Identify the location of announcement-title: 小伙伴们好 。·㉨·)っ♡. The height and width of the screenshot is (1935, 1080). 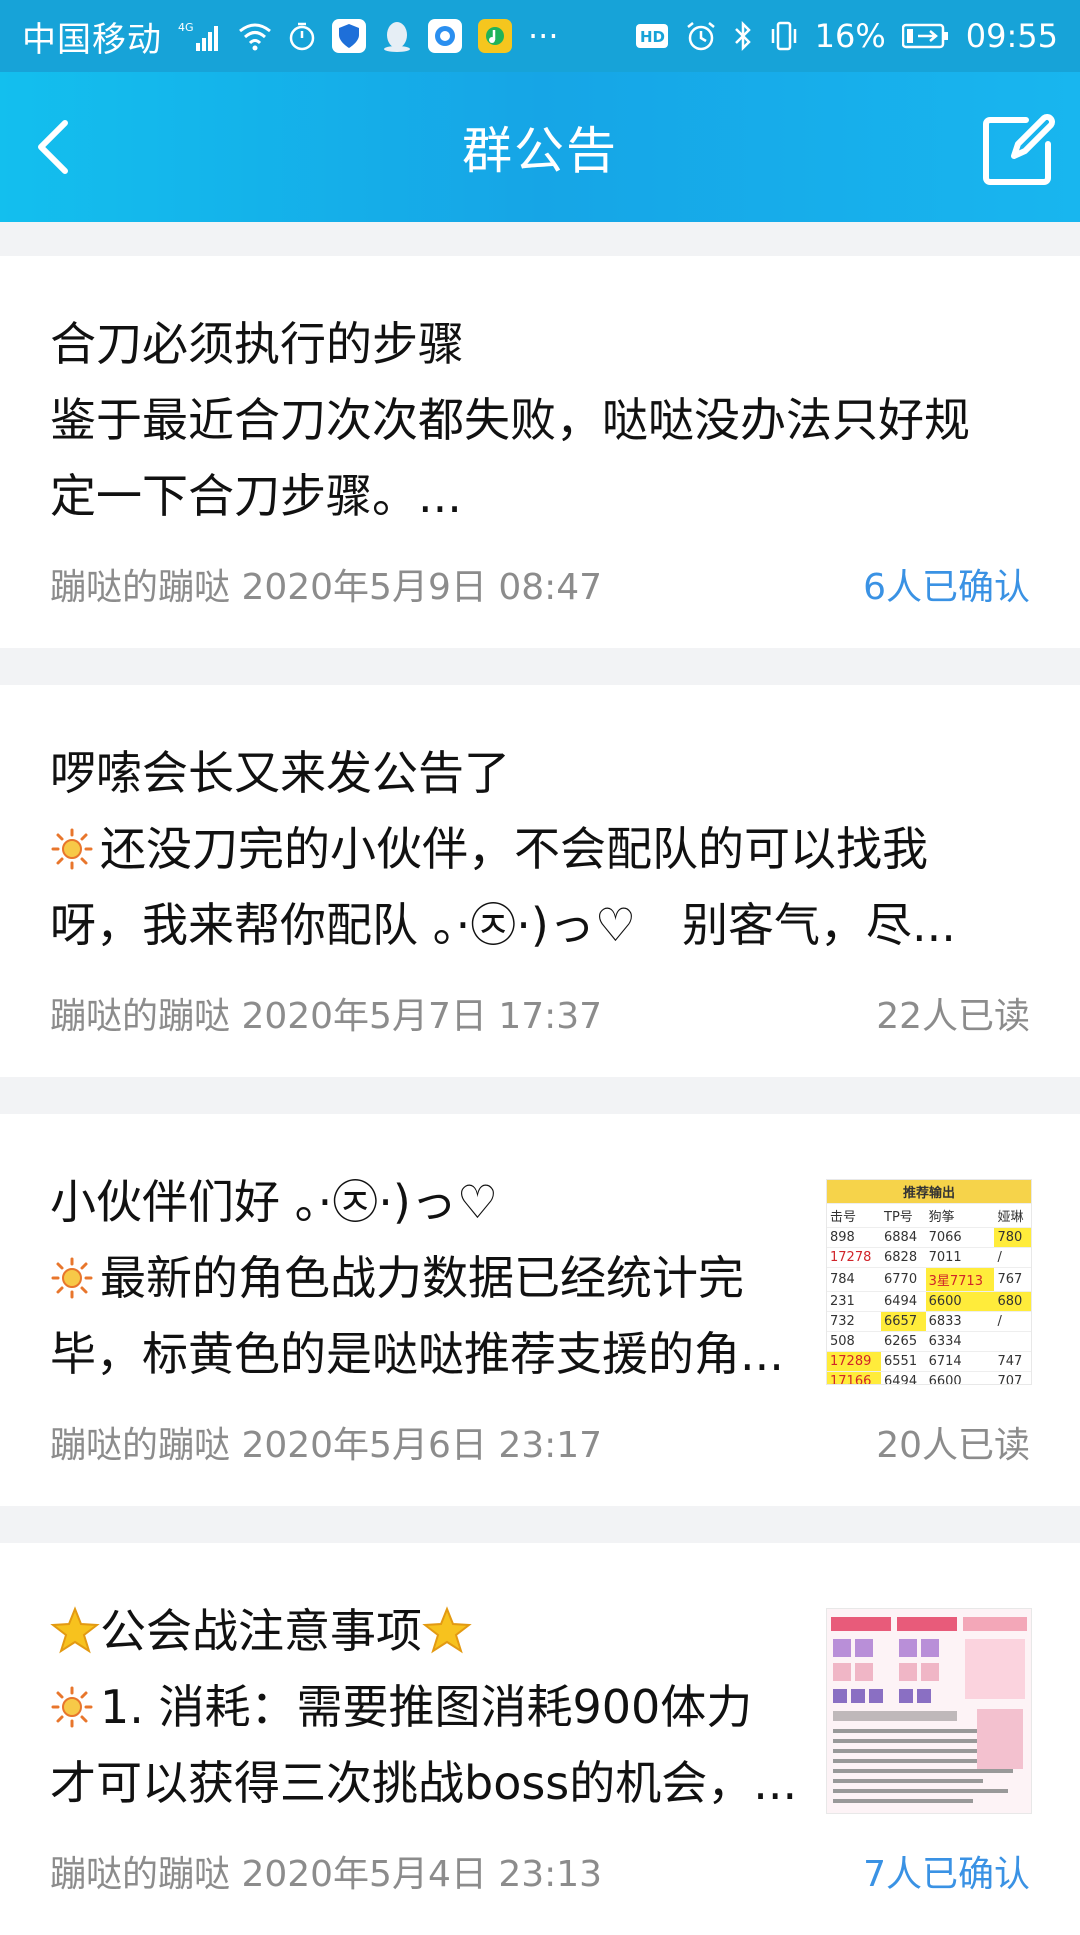
(274, 1202).